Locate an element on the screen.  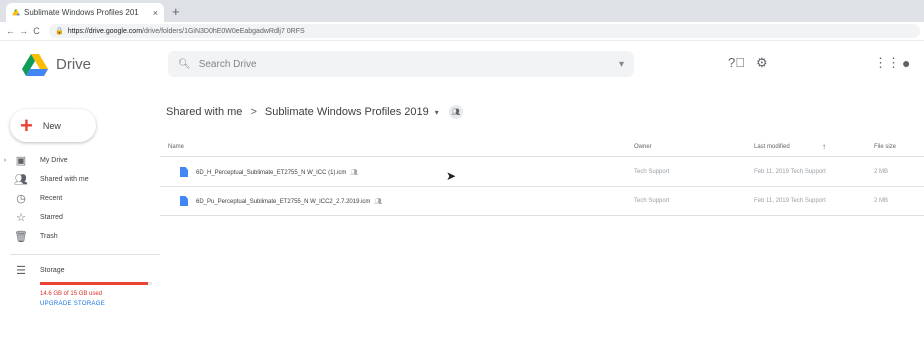
clock-icon: ◷ is located at coordinates (21, 199).